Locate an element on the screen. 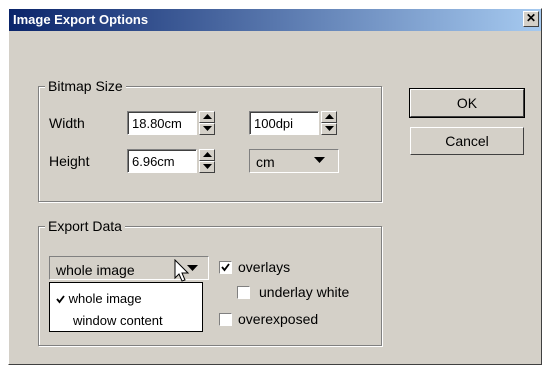  underlay-white-checkbox is located at coordinates (243, 292).